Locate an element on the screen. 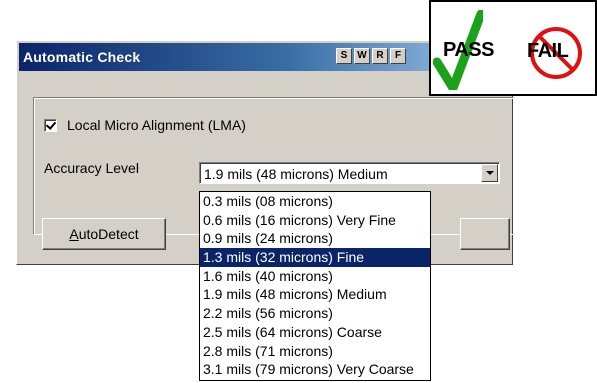  dropdown-option: 2.8 mils (71 microns) is located at coordinates (315, 351).